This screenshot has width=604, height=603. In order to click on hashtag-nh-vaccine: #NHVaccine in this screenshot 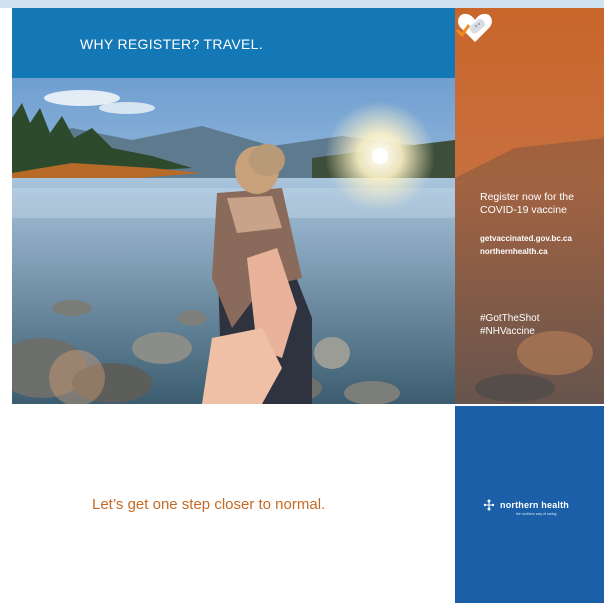, I will do `click(507, 331)`.